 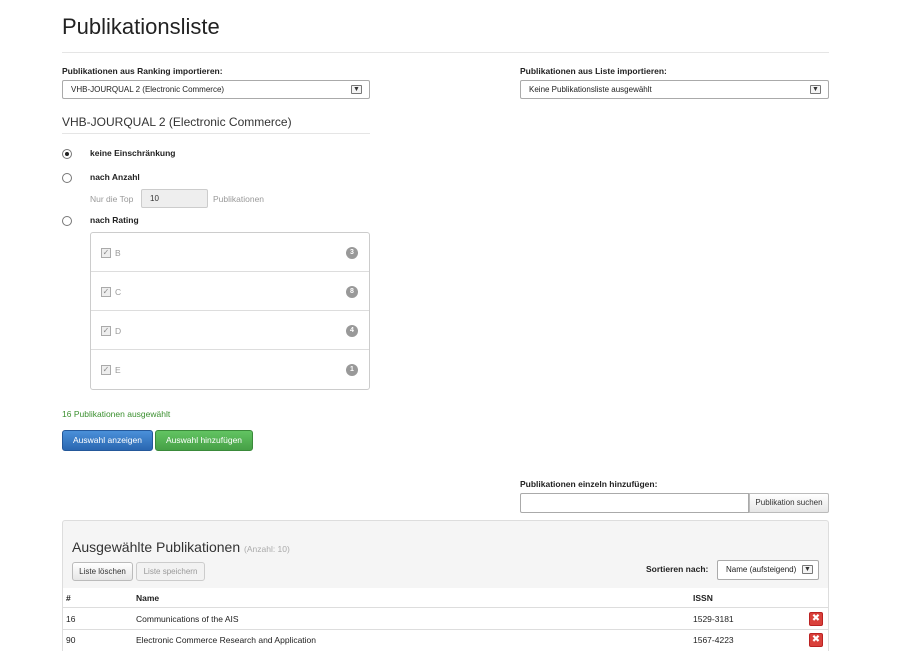 I want to click on ranking-section-title: VHB-JOURQUAL 2 (Electronic Commerce), so click(x=177, y=122).